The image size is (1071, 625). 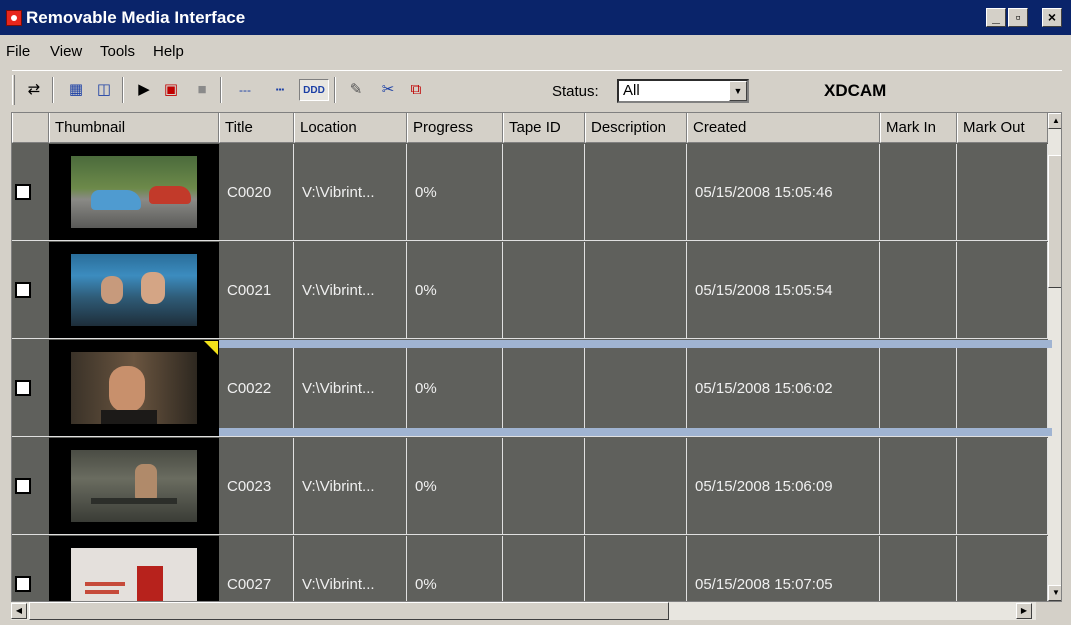 I want to click on title-bar: Removable Media Interface _ ▫ ×, so click(x=535, y=17).